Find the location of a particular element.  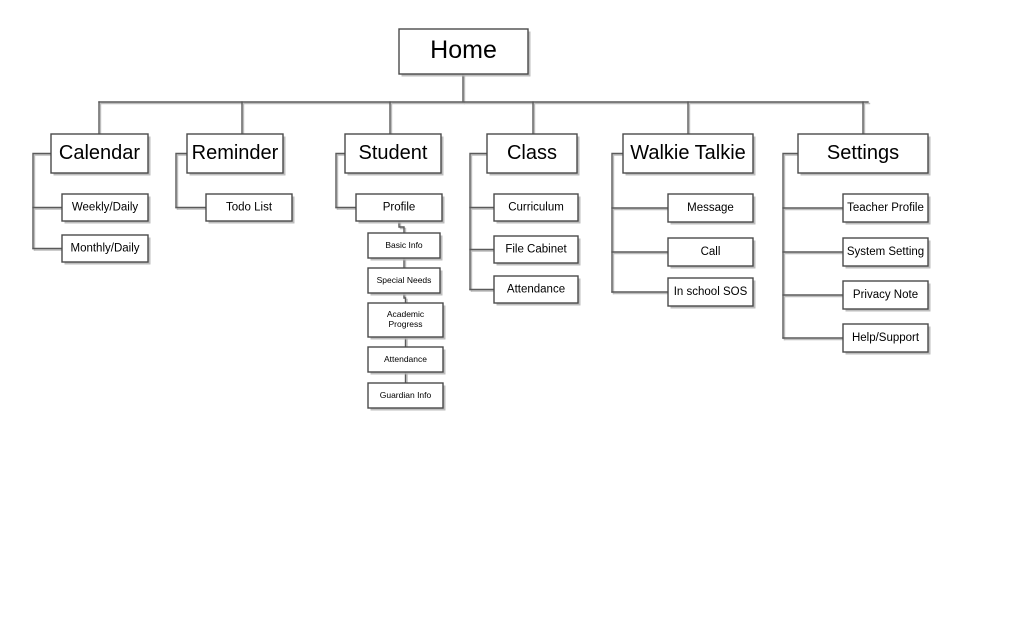

node-academic-progress: Academic Progress is located at coordinates (406, 321).